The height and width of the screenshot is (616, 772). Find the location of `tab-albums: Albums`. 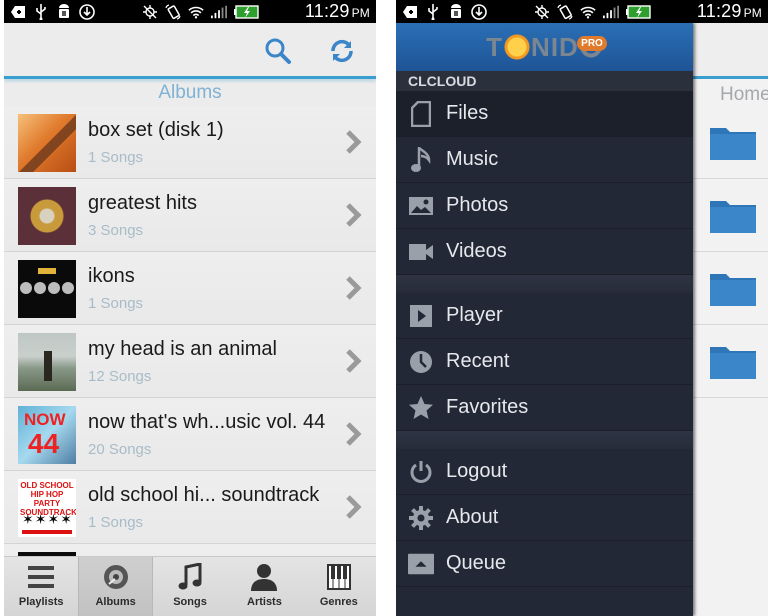

tab-albums: Albums is located at coordinates (115, 586).